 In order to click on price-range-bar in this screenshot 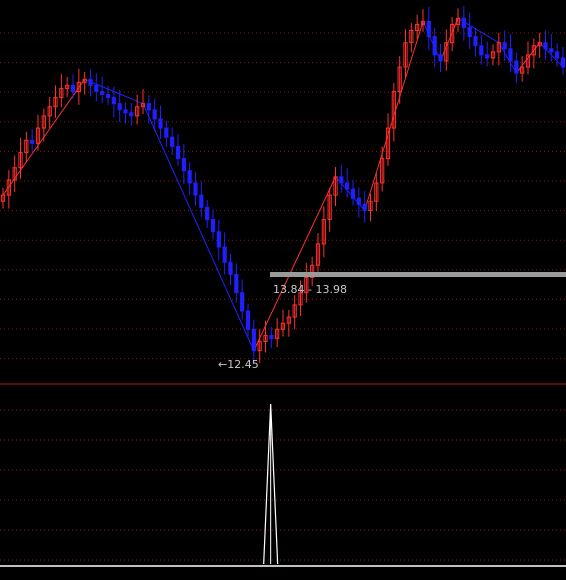, I will do `click(418, 274)`.